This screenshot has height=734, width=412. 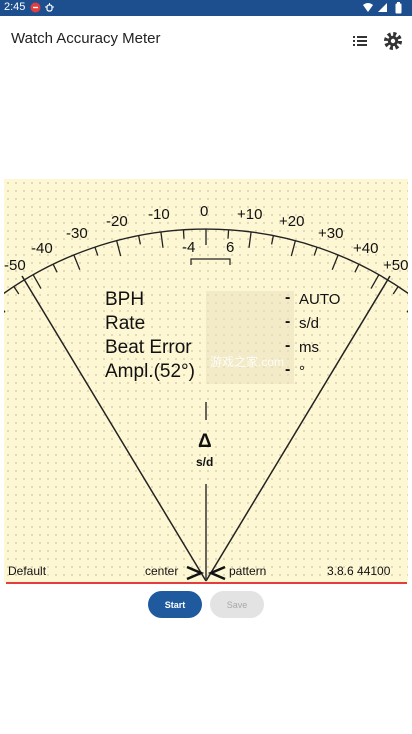 What do you see at coordinates (86, 38) in the screenshot?
I see `app-title: Watch Accuracy Meter` at bounding box center [86, 38].